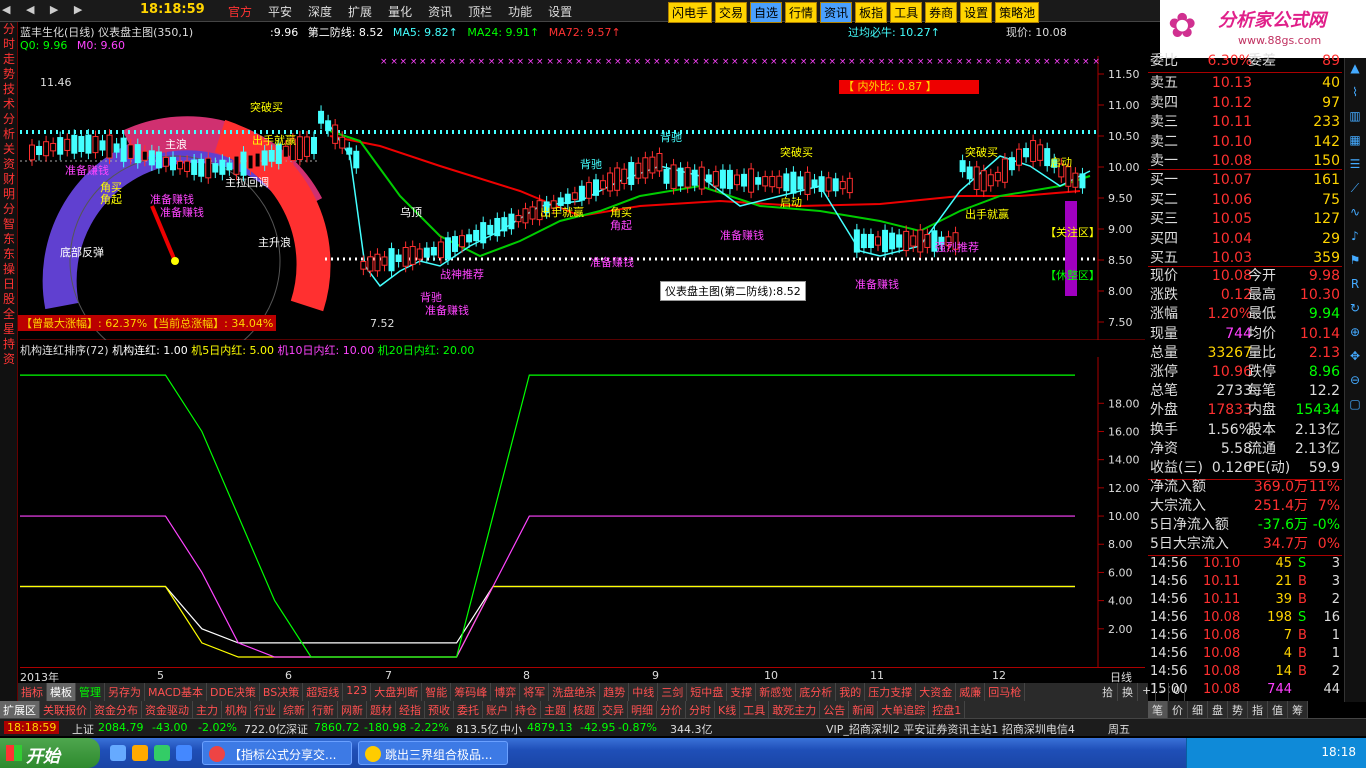 The width and height of the screenshot is (1366, 768). I want to click on left-tab: 走, so click(9, 59).